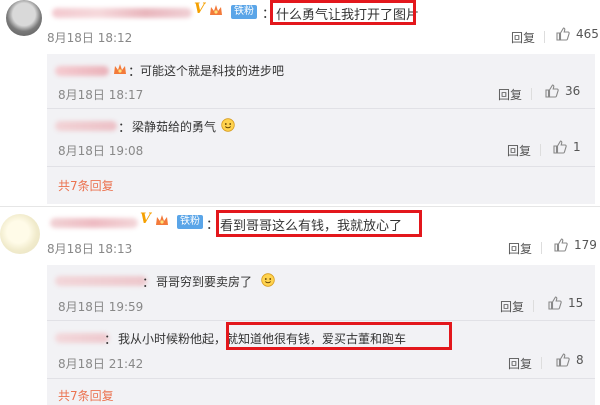 This screenshot has height=405, width=600. I want to click on comment-divider, so click(300, 206).